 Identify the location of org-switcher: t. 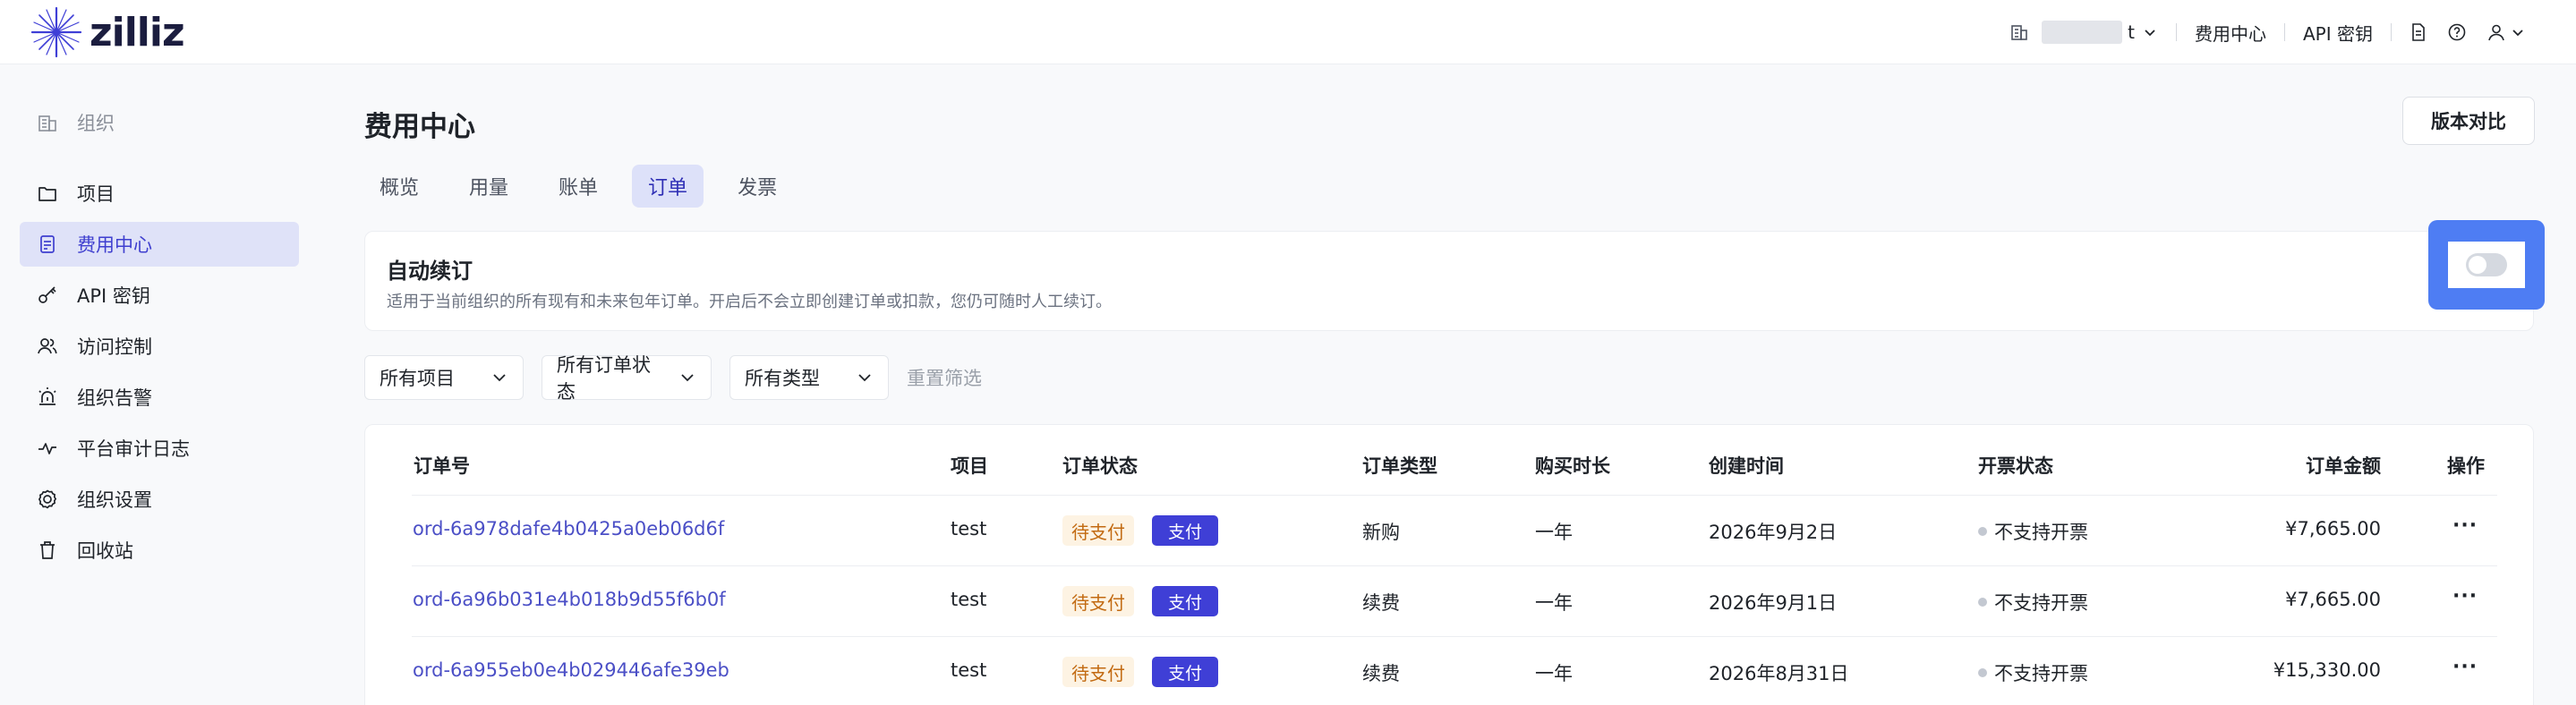
(2083, 33).